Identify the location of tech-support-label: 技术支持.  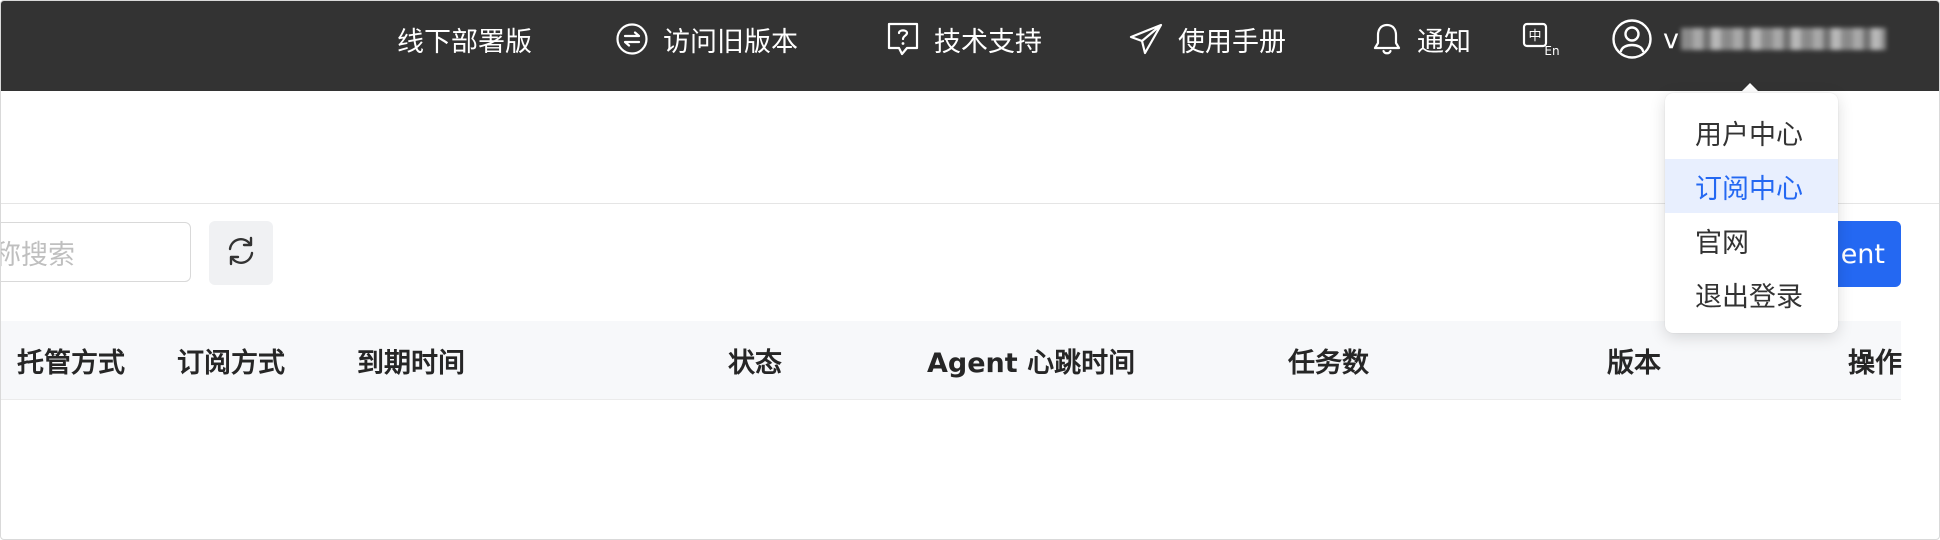
(988, 42).